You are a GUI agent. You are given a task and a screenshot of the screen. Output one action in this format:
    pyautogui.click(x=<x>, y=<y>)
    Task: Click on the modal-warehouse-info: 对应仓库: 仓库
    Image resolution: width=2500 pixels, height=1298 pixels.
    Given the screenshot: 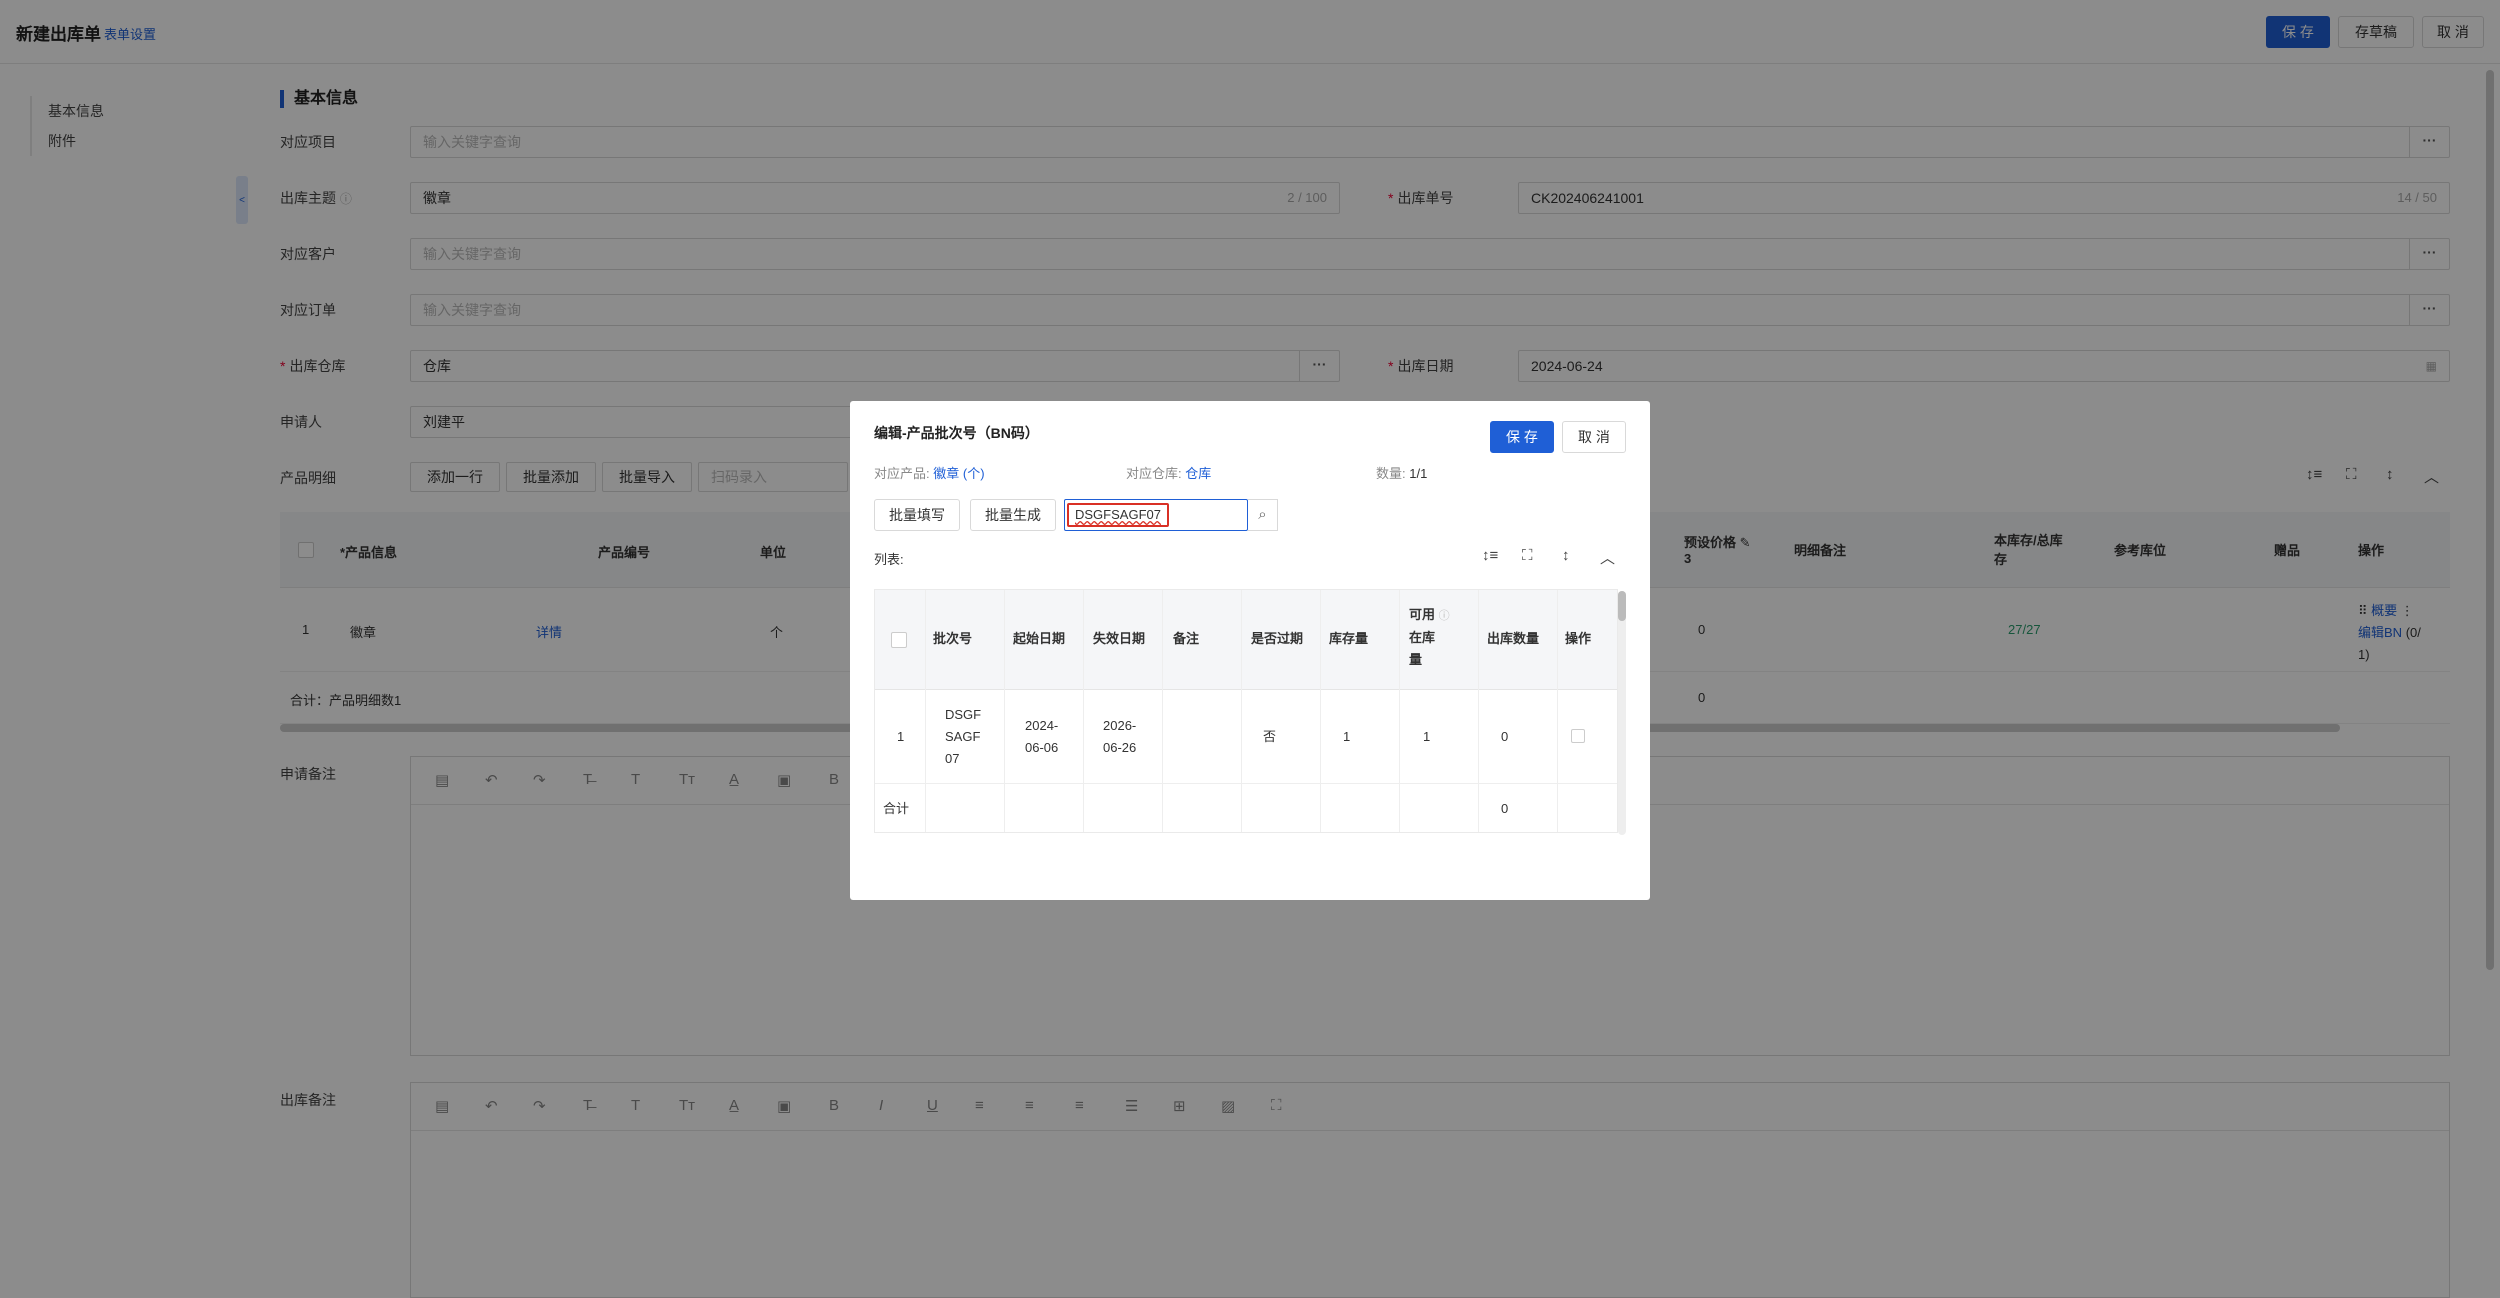 What is the action you would take?
    pyautogui.click(x=1169, y=473)
    